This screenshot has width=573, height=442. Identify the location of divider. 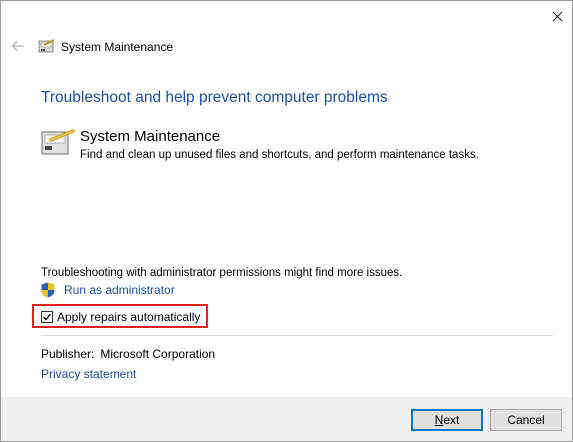
(297, 335).